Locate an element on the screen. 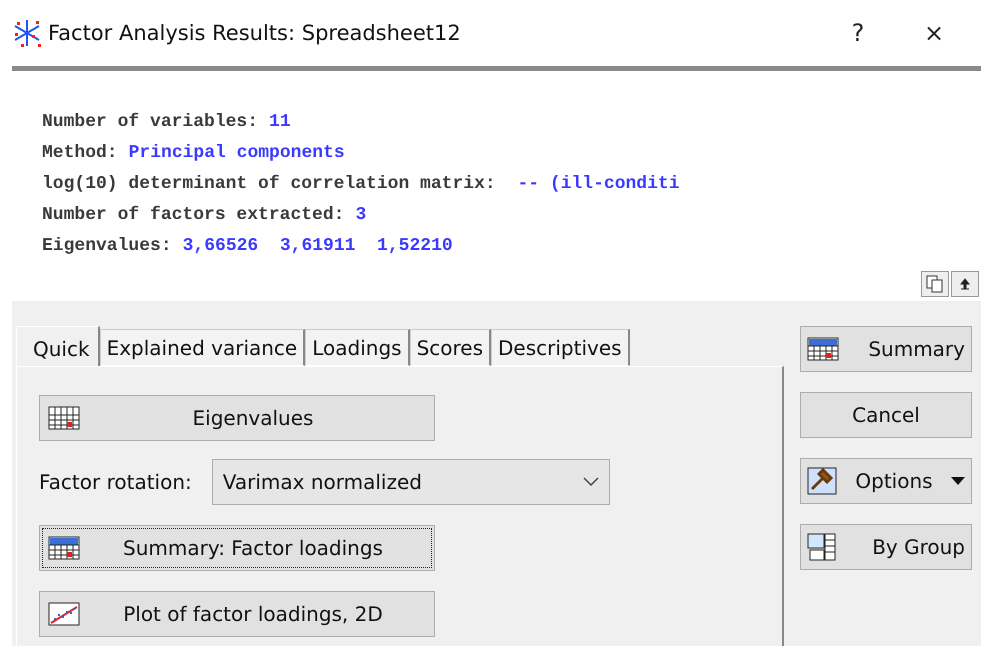 The height and width of the screenshot is (646, 981). copy-icon is located at coordinates (935, 284).